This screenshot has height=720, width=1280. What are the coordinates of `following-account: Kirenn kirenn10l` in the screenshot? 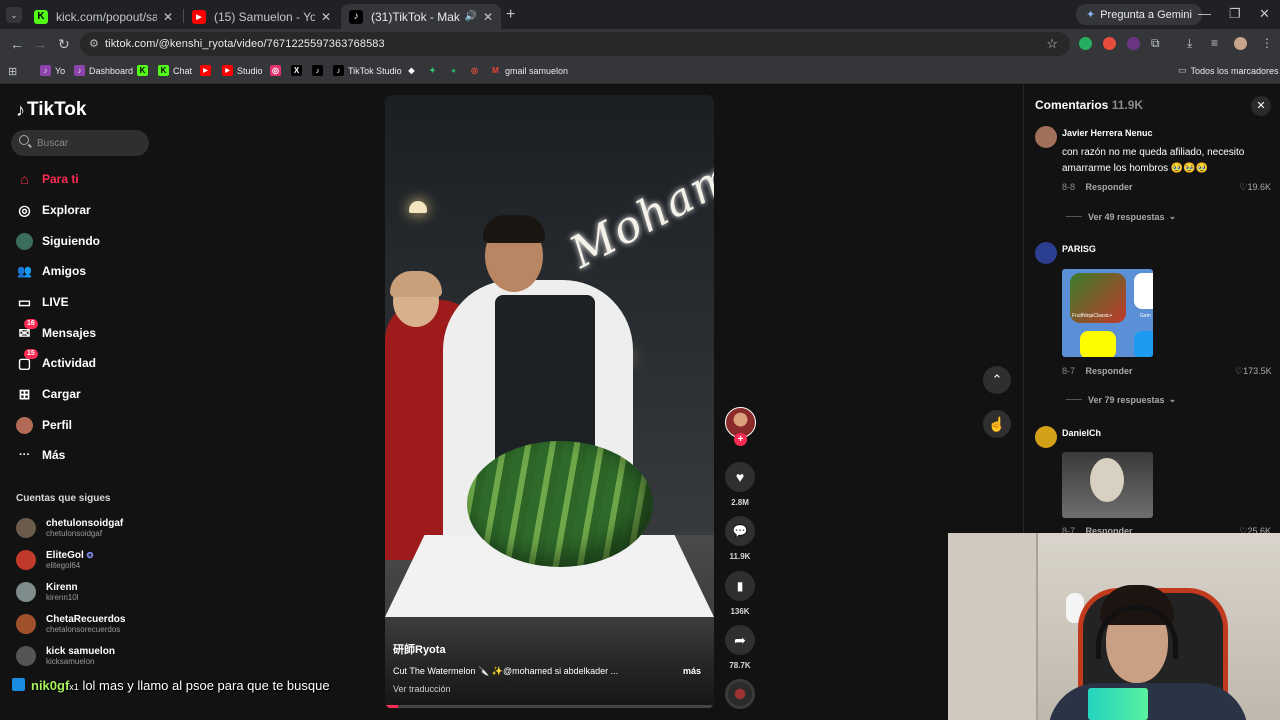 It's located at (47, 592).